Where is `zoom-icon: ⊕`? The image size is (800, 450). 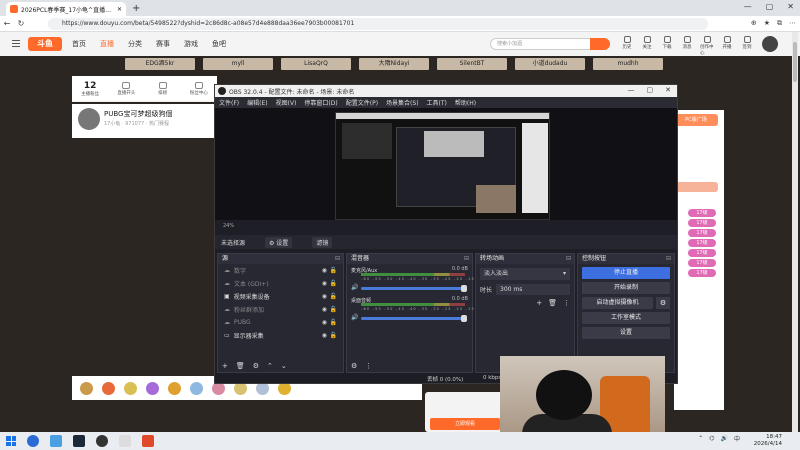
zoom-icon: ⊕ is located at coordinates (754, 23).